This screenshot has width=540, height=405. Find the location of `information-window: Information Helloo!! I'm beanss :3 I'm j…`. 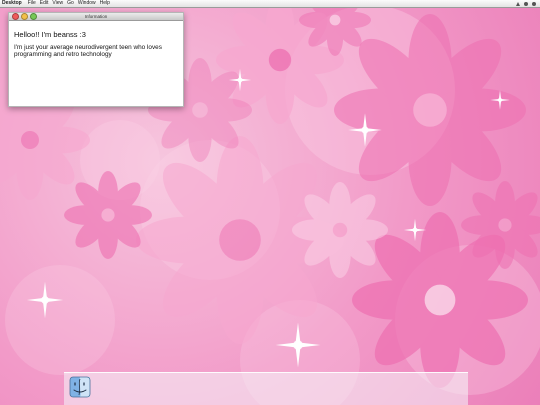

information-window: Information Helloo!! I'm beanss :3 I'm j… is located at coordinates (96, 59).